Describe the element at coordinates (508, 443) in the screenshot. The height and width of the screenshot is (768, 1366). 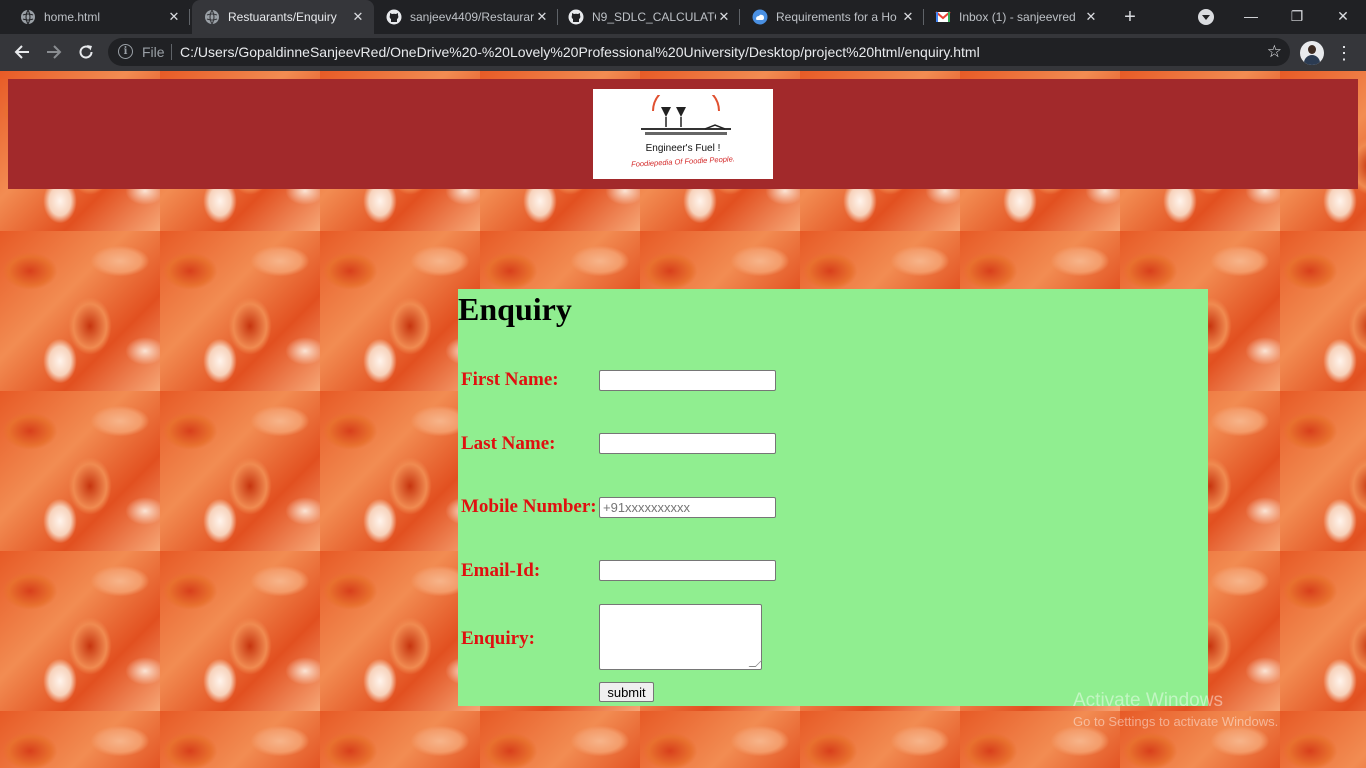
I see `last-name-label: Last Name:` at that location.